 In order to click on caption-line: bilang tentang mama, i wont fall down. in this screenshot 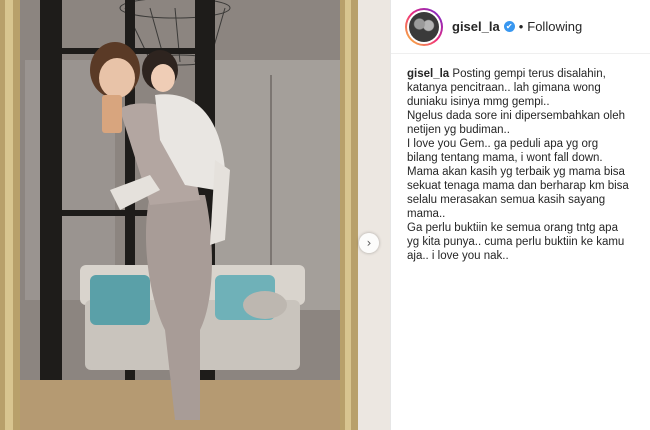, I will do `click(505, 158)`.